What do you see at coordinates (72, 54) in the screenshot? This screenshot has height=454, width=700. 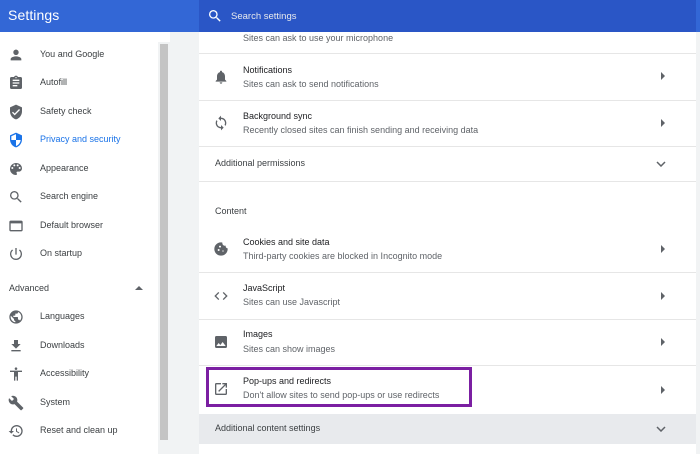 I see `sidebar-item-label: You and Google` at bounding box center [72, 54].